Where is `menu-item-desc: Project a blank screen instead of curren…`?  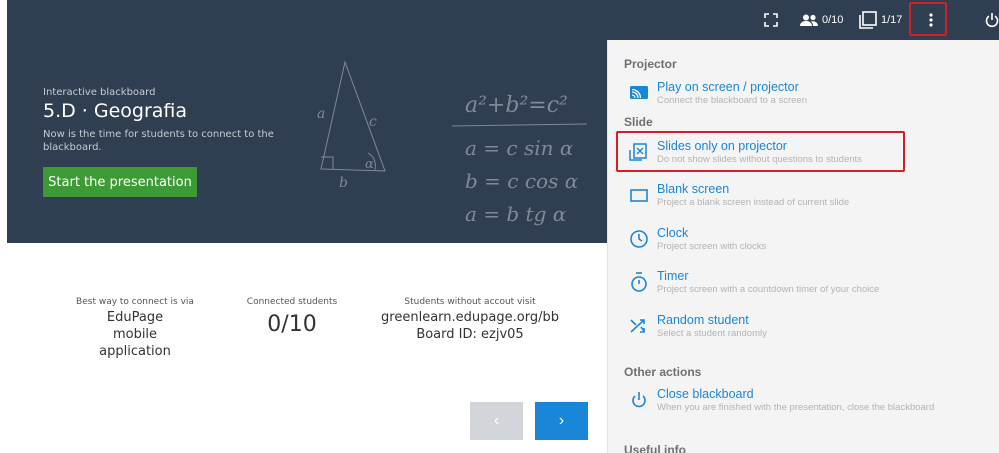 menu-item-desc: Project a blank screen instead of curren… is located at coordinates (753, 202).